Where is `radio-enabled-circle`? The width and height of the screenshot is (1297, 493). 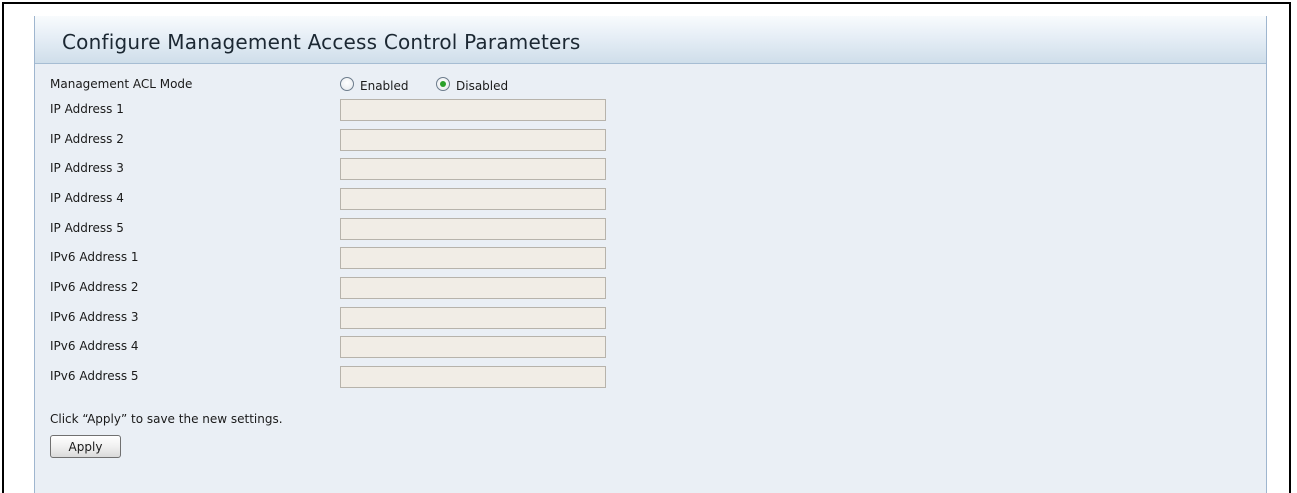
radio-enabled-circle is located at coordinates (347, 84).